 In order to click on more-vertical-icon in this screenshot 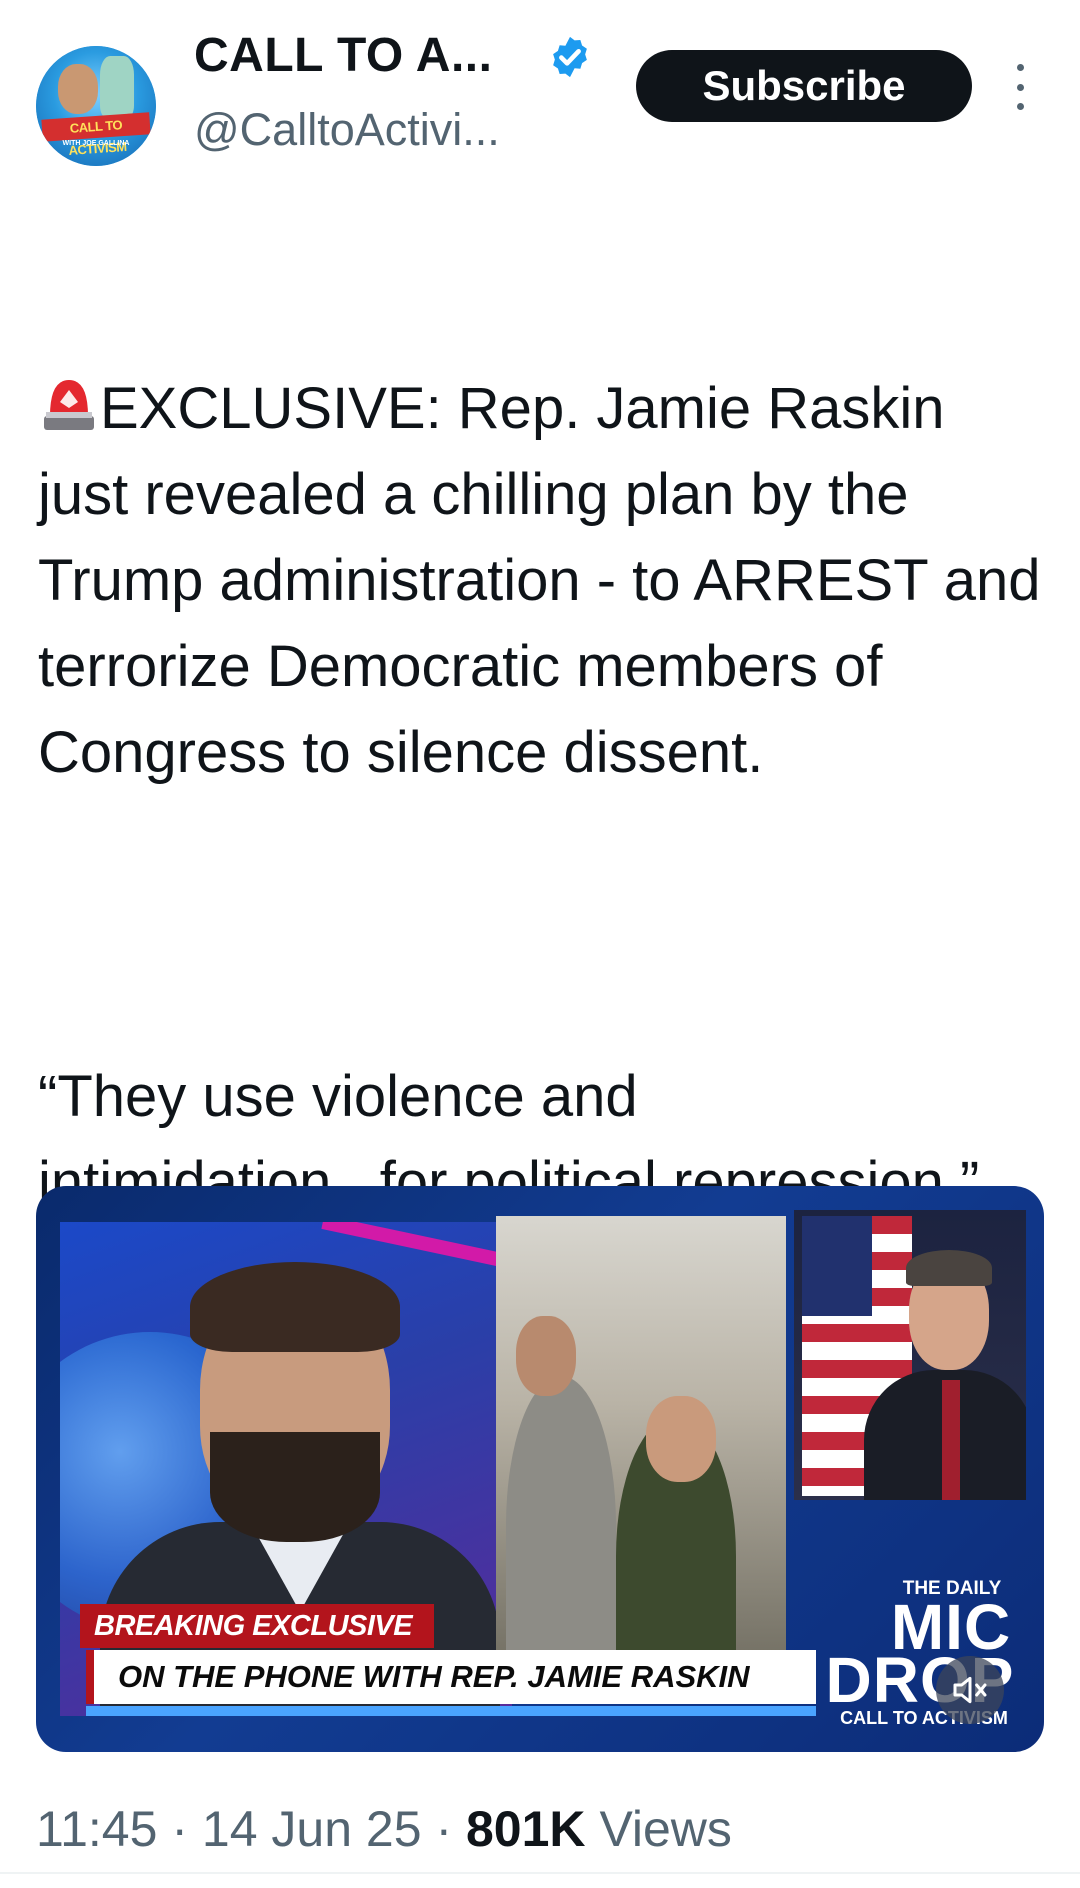, I will do `click(1020, 87)`.